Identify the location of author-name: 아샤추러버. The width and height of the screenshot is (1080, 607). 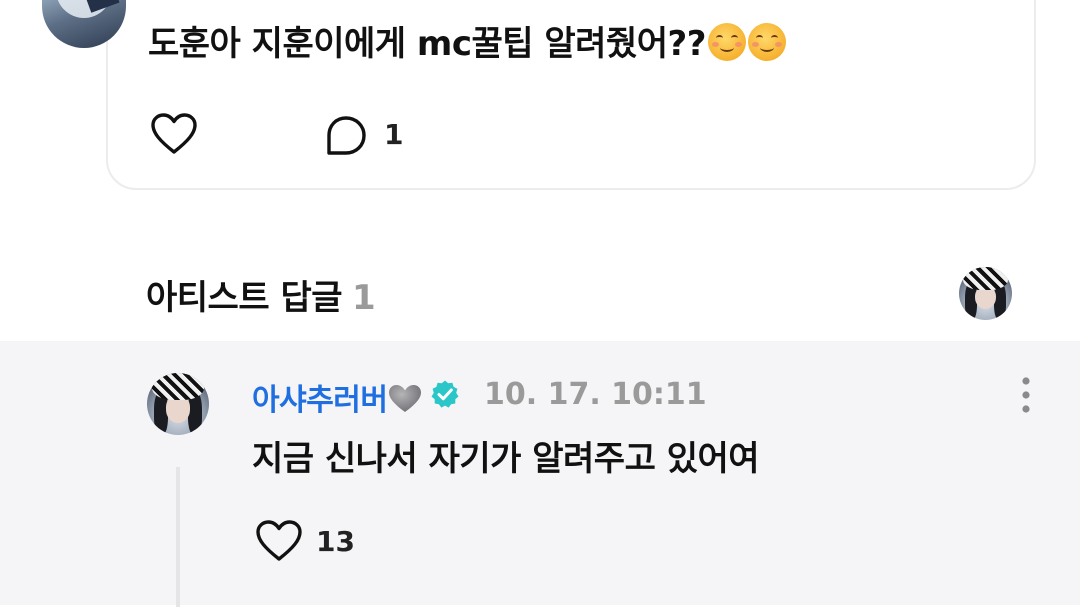
(320, 400).